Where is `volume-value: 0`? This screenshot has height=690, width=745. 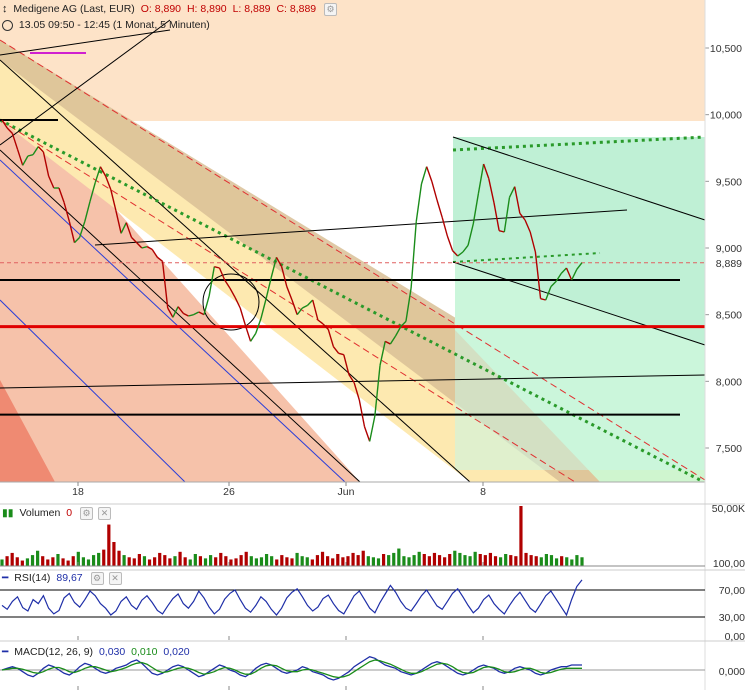
volume-value: 0 is located at coordinates (69, 513).